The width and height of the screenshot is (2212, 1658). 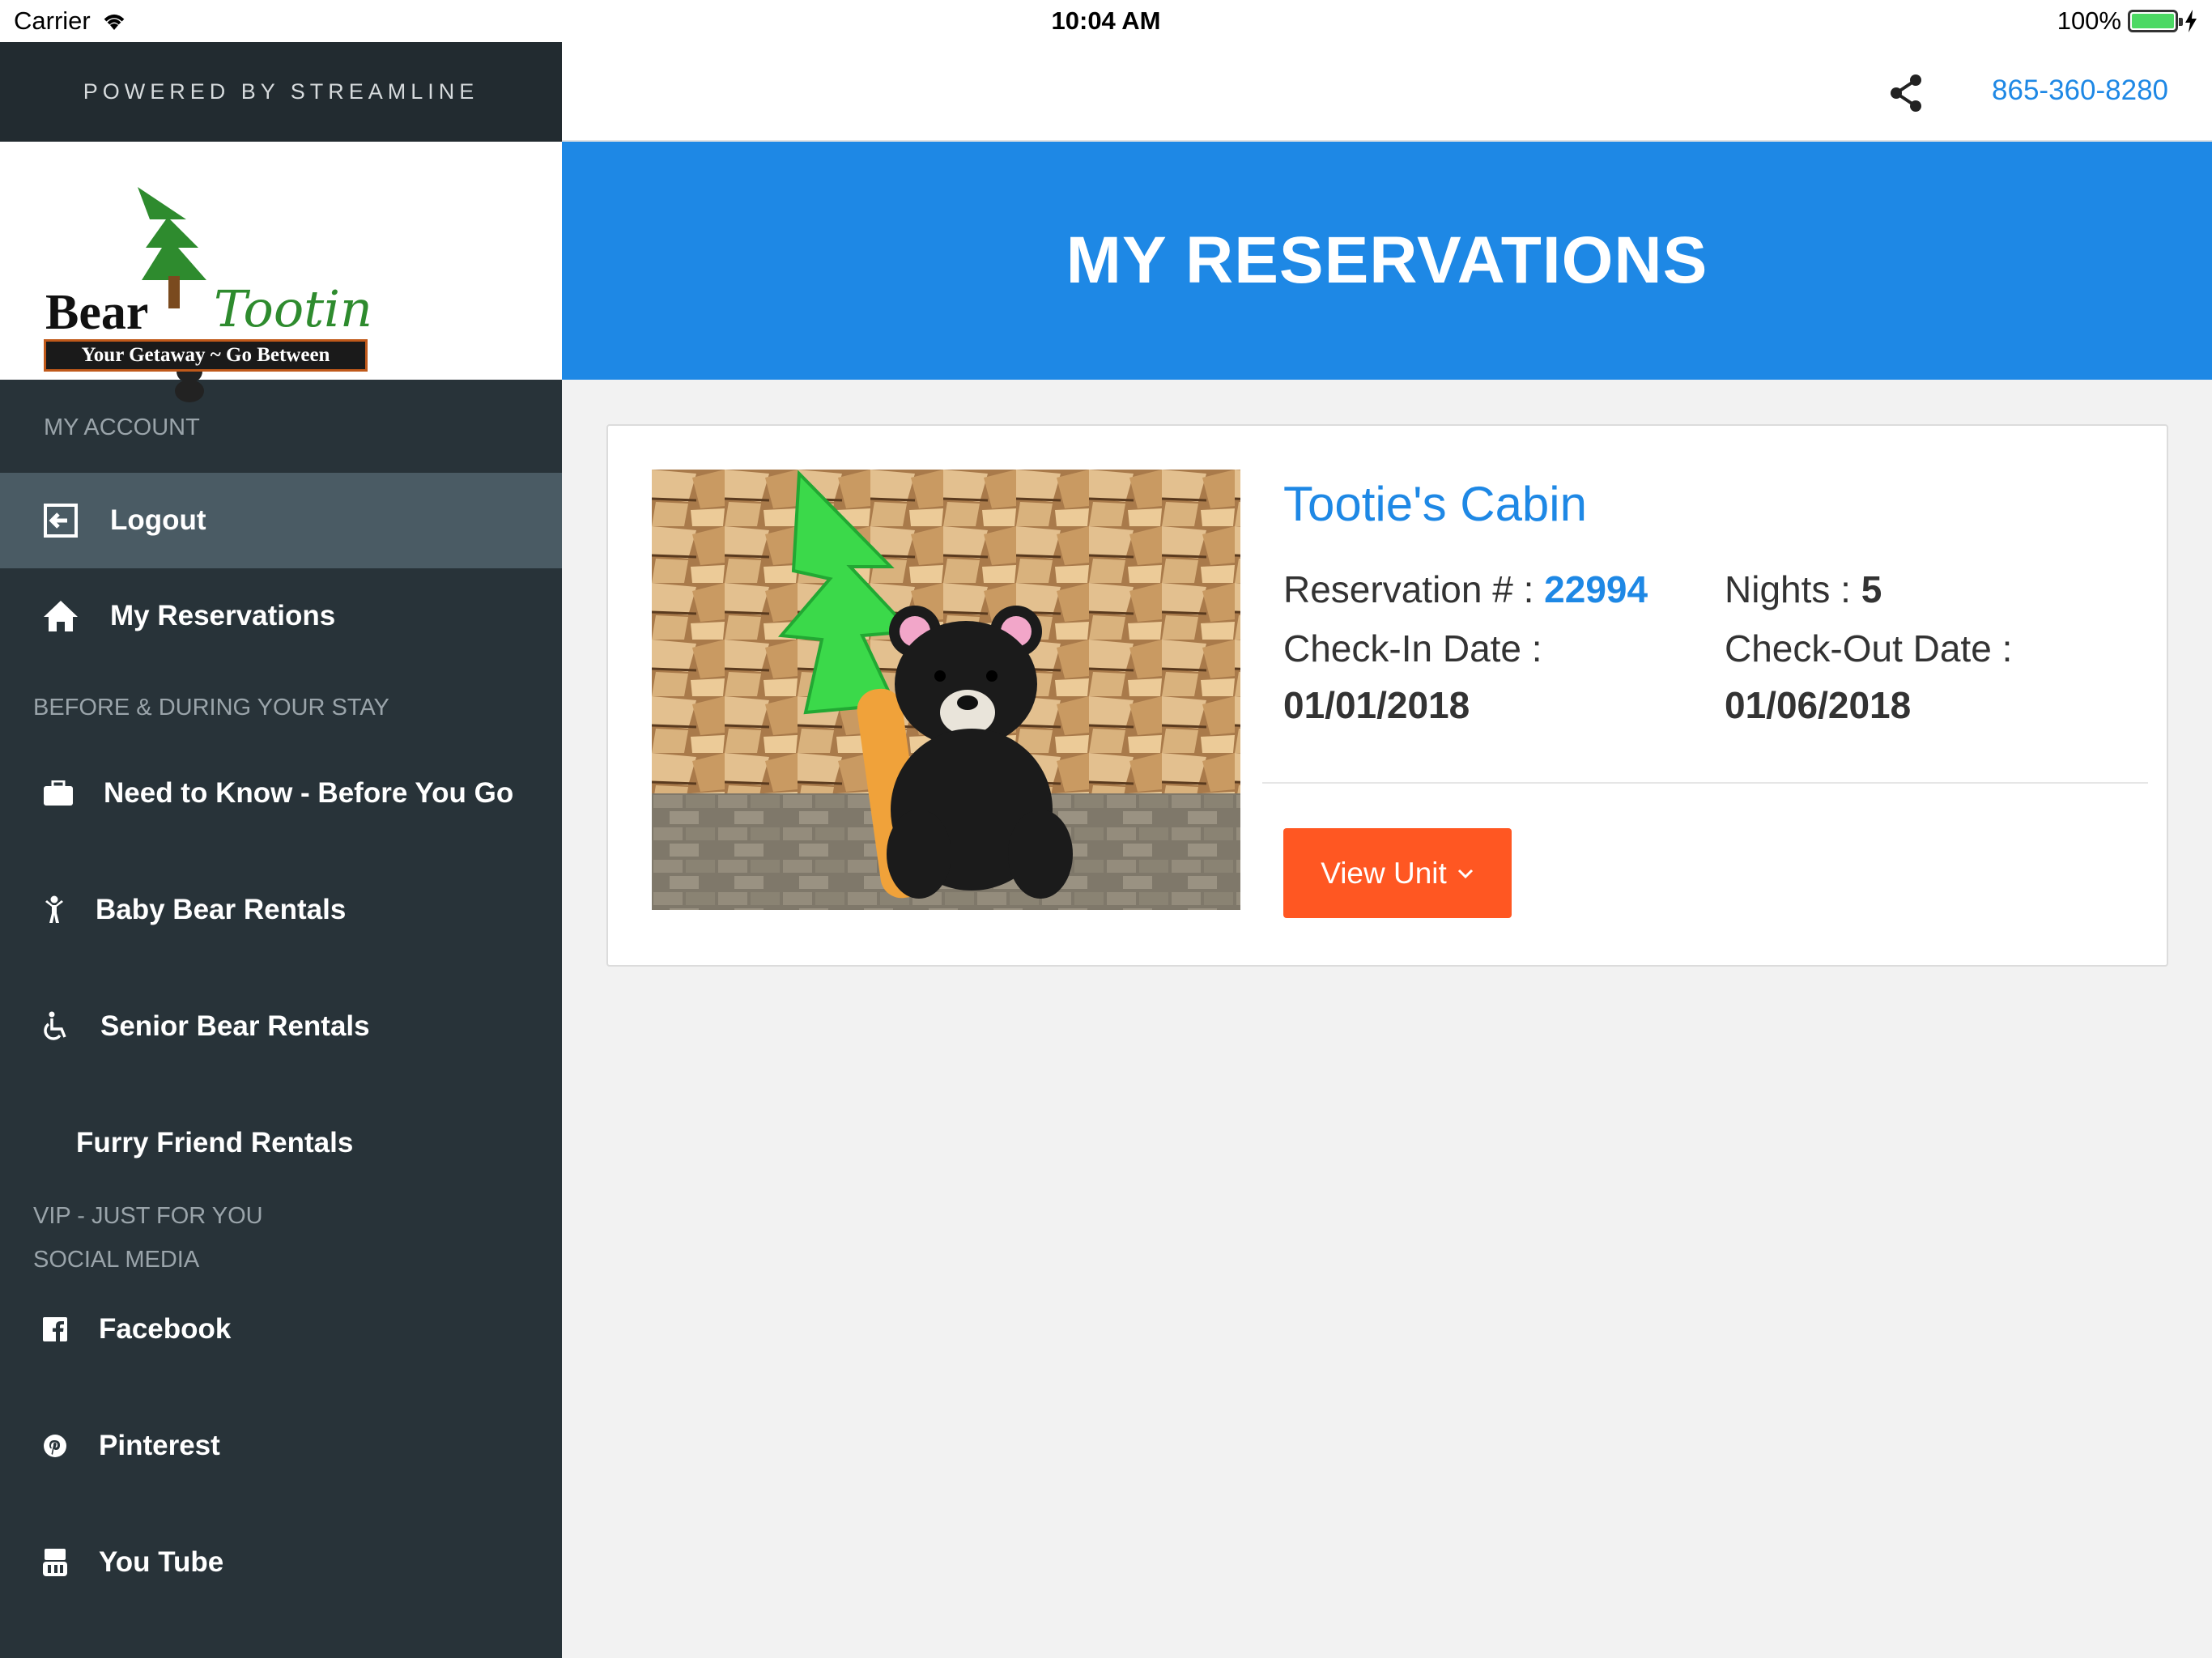 I want to click on carrier-indicator: Carrier, so click(x=71, y=21).